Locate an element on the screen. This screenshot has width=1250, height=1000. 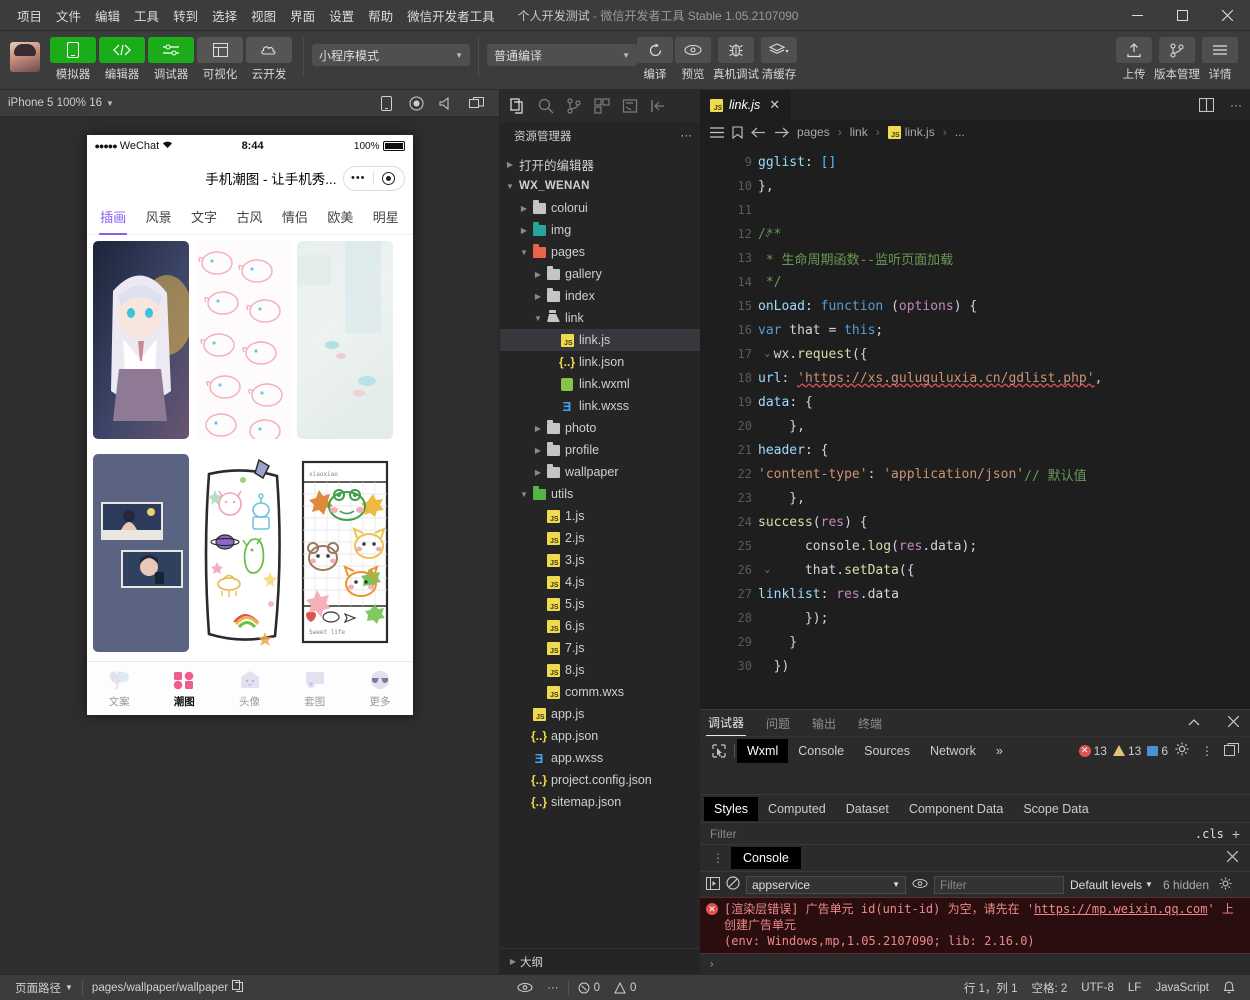
menu-item-goto: 转到 is located at coordinates (185, 15).